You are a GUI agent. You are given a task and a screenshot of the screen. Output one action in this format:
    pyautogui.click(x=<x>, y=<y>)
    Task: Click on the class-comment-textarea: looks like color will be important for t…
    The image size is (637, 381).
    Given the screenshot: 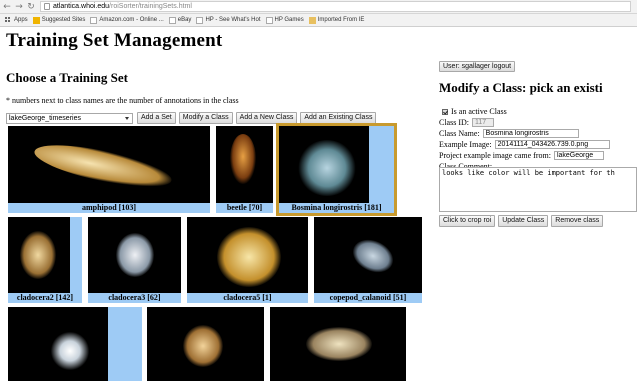 What is the action you would take?
    pyautogui.click(x=538, y=189)
    